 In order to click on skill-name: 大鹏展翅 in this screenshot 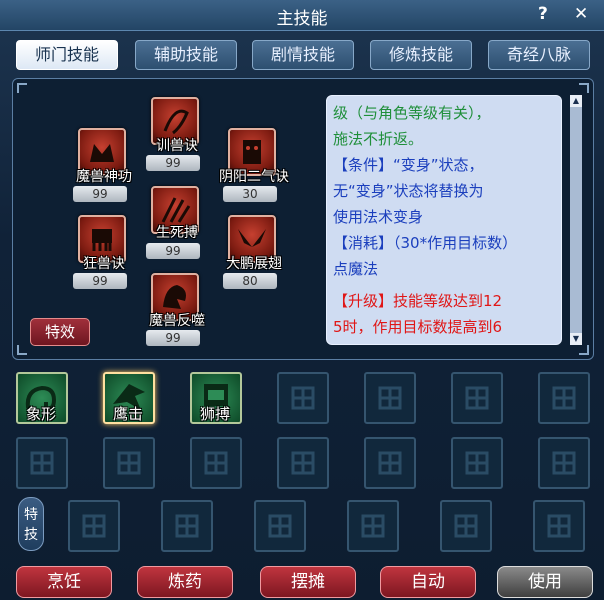, I will do `click(254, 264)`.